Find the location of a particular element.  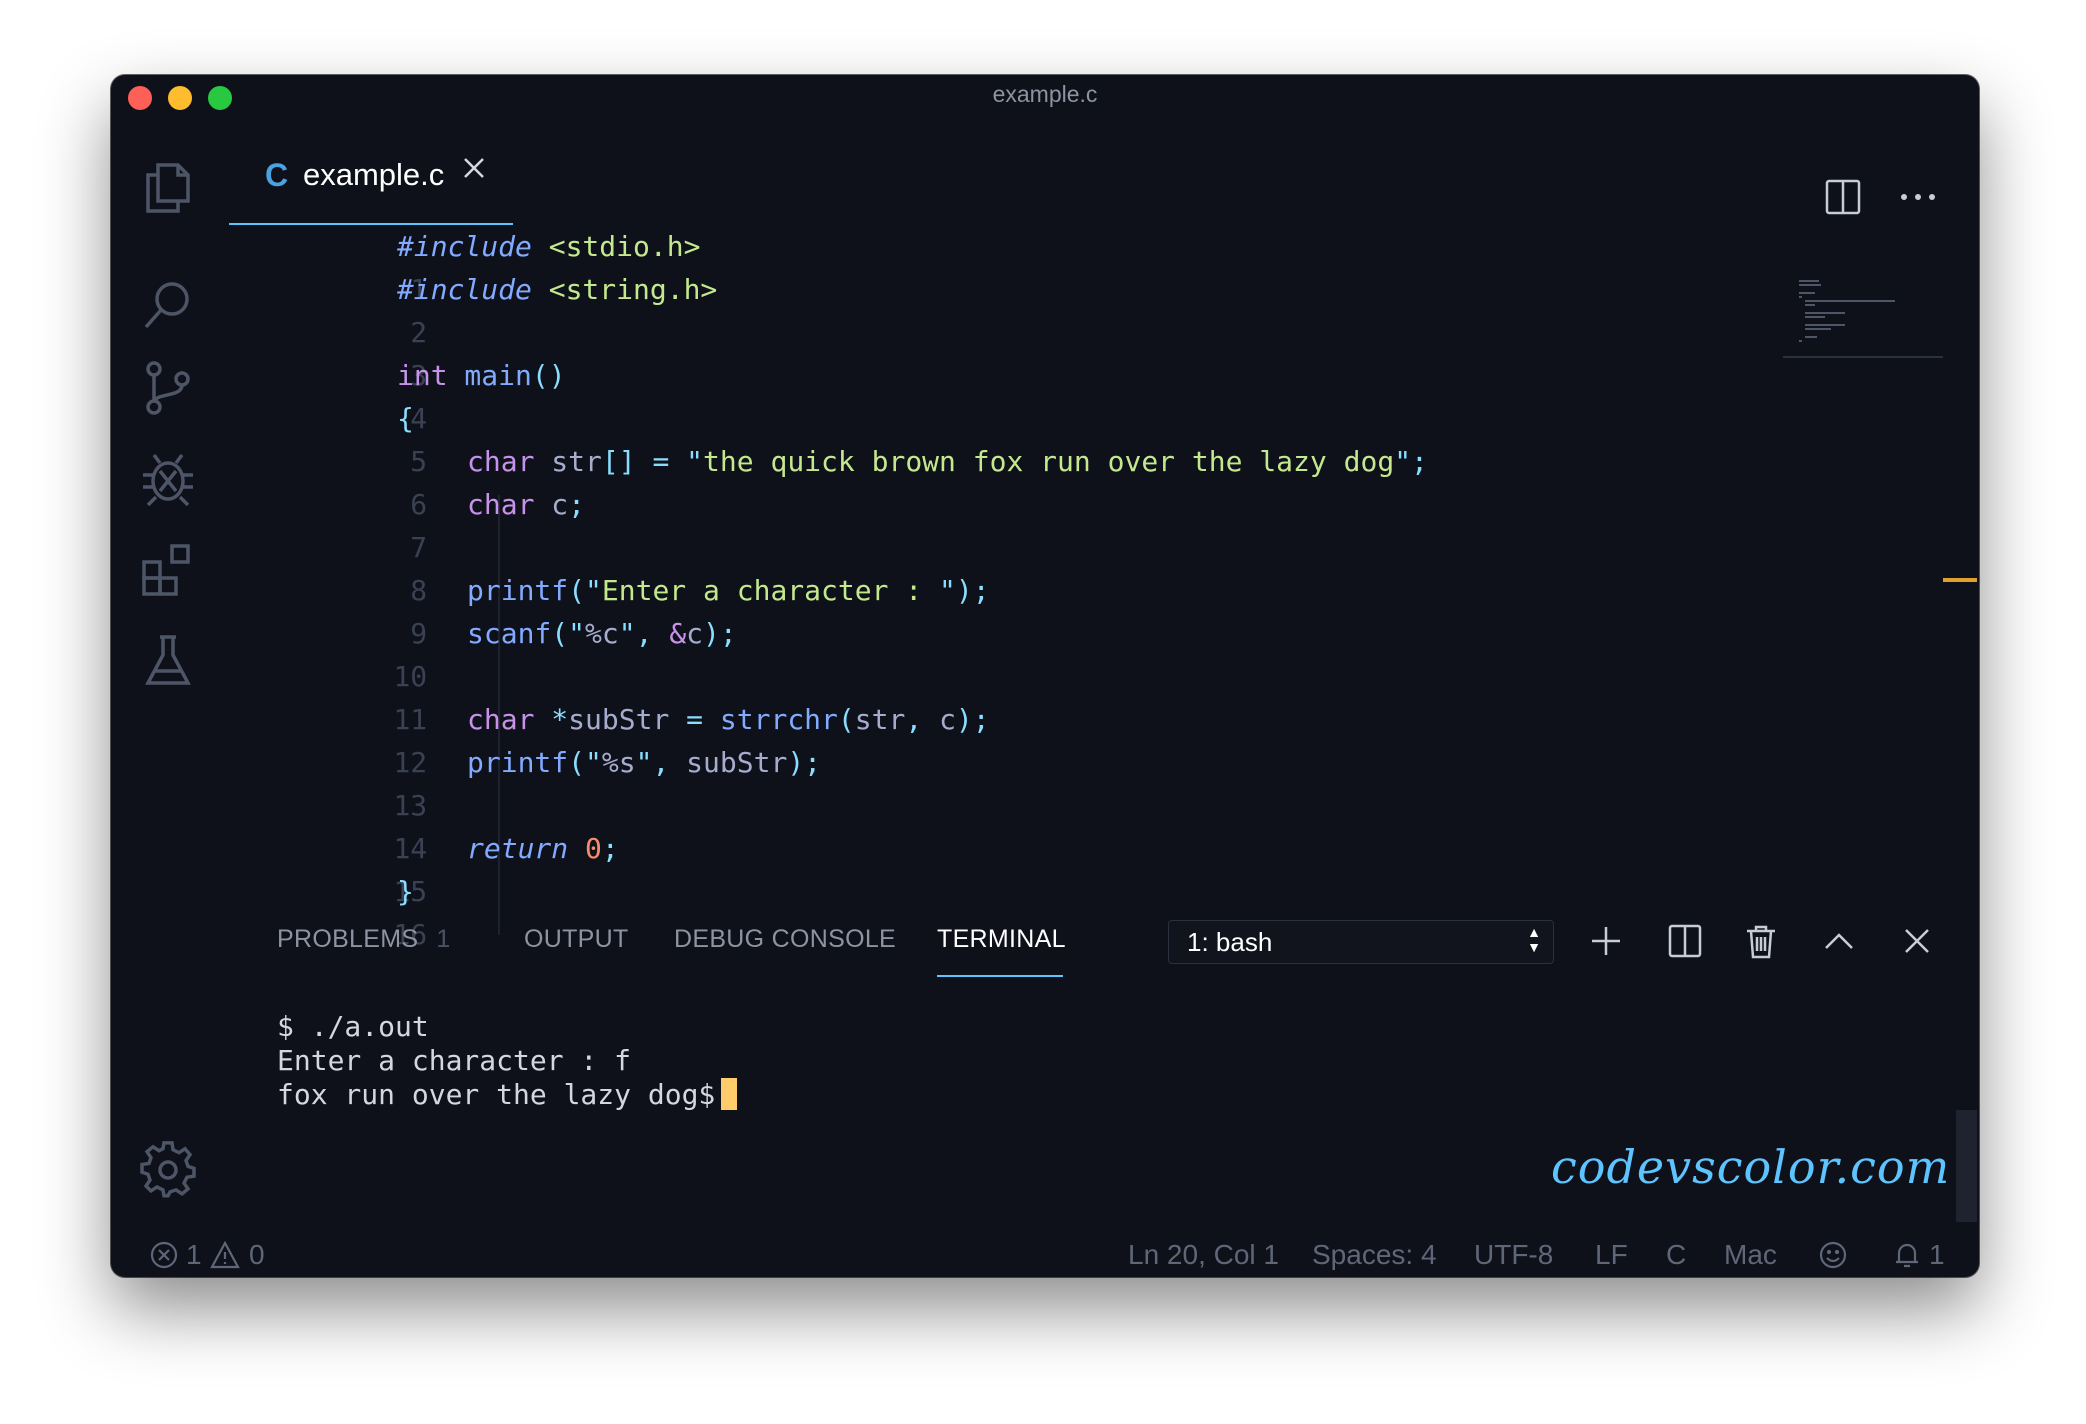

code-line: 11 is located at coordinates (339, 695).